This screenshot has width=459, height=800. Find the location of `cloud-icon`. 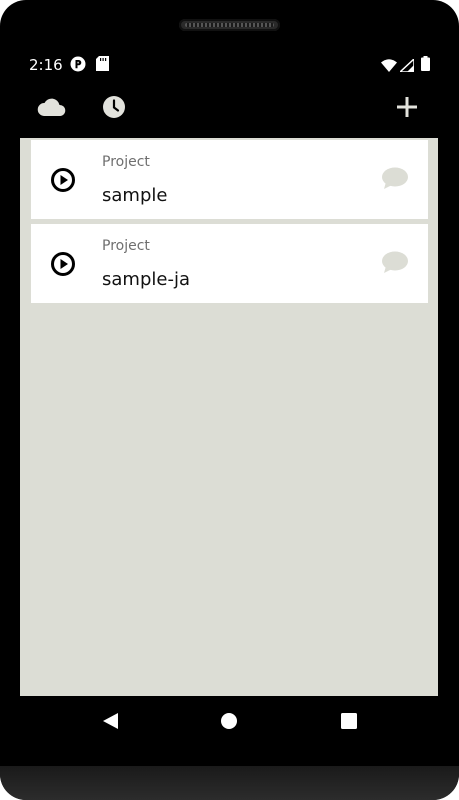

cloud-icon is located at coordinates (52, 109).